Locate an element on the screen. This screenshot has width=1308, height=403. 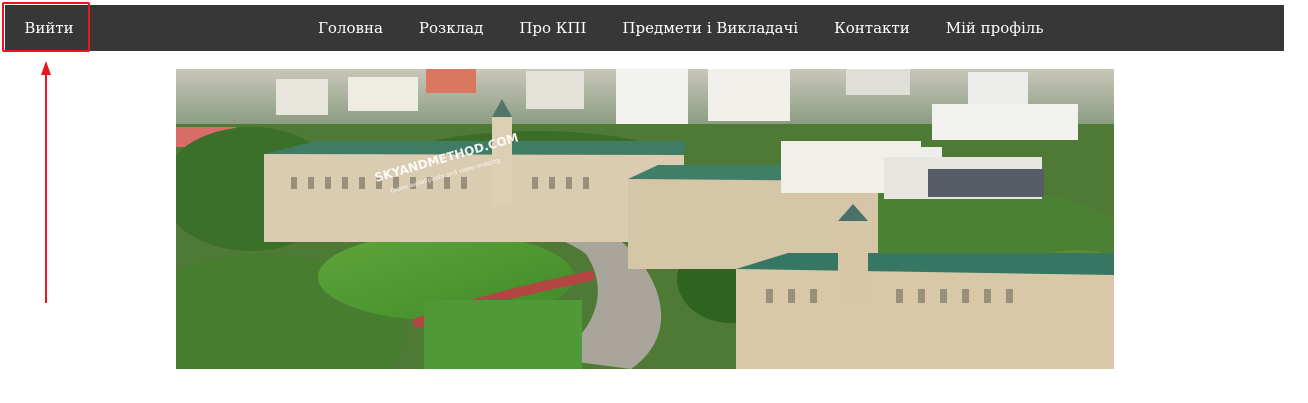
nav-item-about: Про КПІ is located at coordinates (552, 28).